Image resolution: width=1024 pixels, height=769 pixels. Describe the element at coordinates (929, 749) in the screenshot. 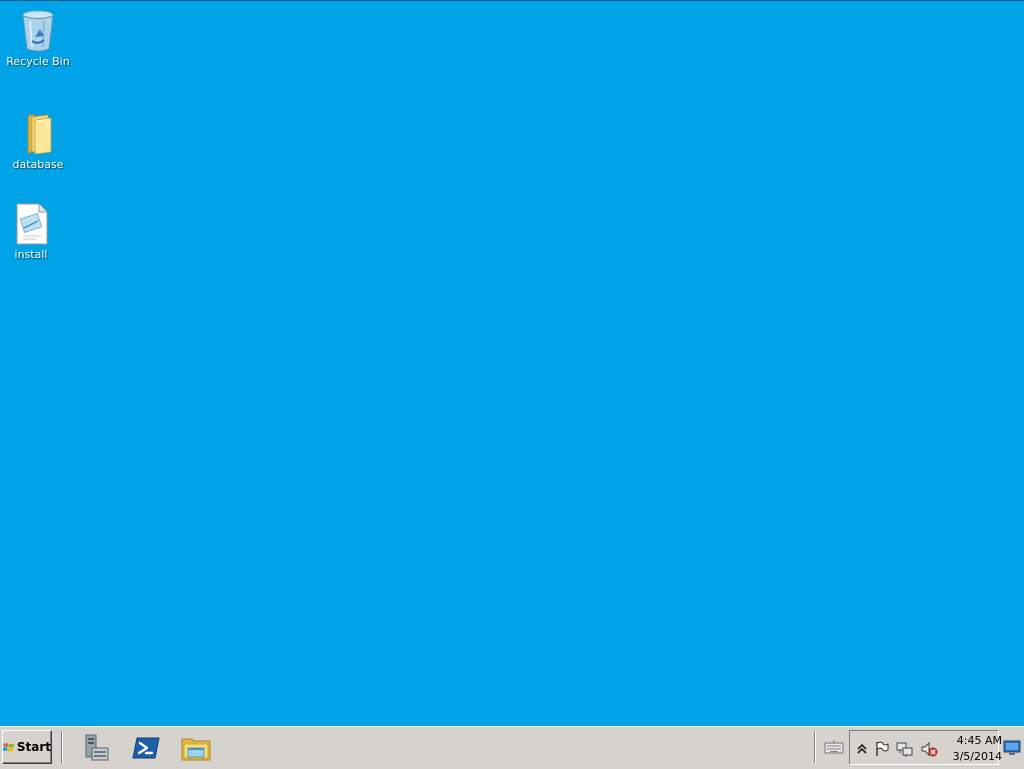

I see `volume-muted-icon` at that location.